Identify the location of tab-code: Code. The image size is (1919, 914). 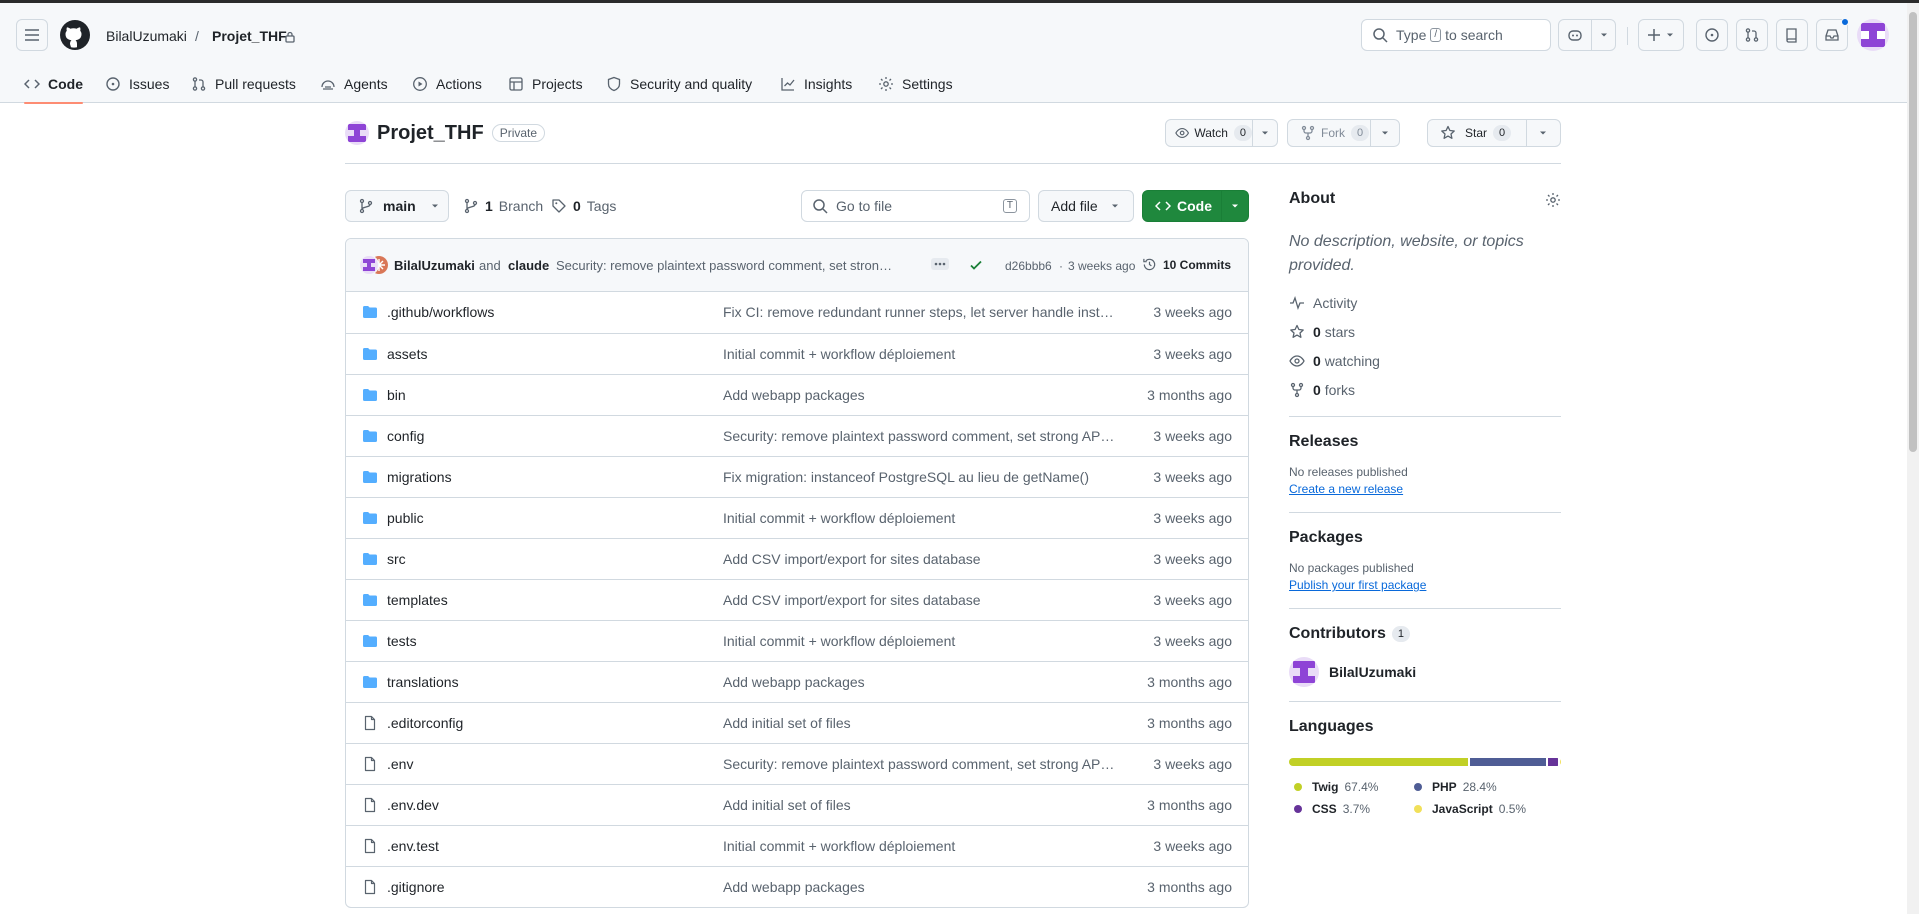
(53, 84).